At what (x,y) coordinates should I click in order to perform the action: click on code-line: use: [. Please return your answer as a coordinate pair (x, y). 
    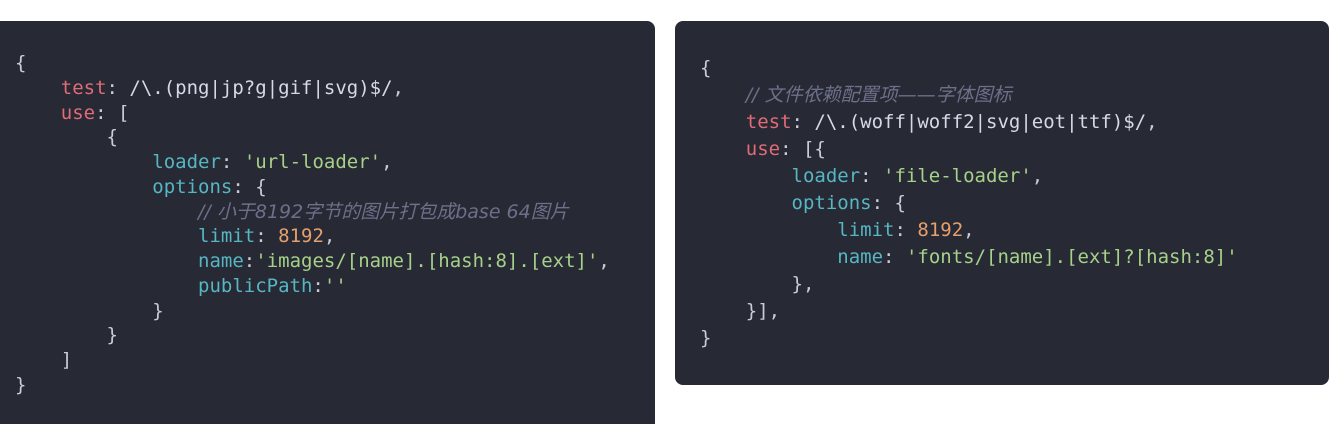
    Looking at the image, I should click on (312, 113).